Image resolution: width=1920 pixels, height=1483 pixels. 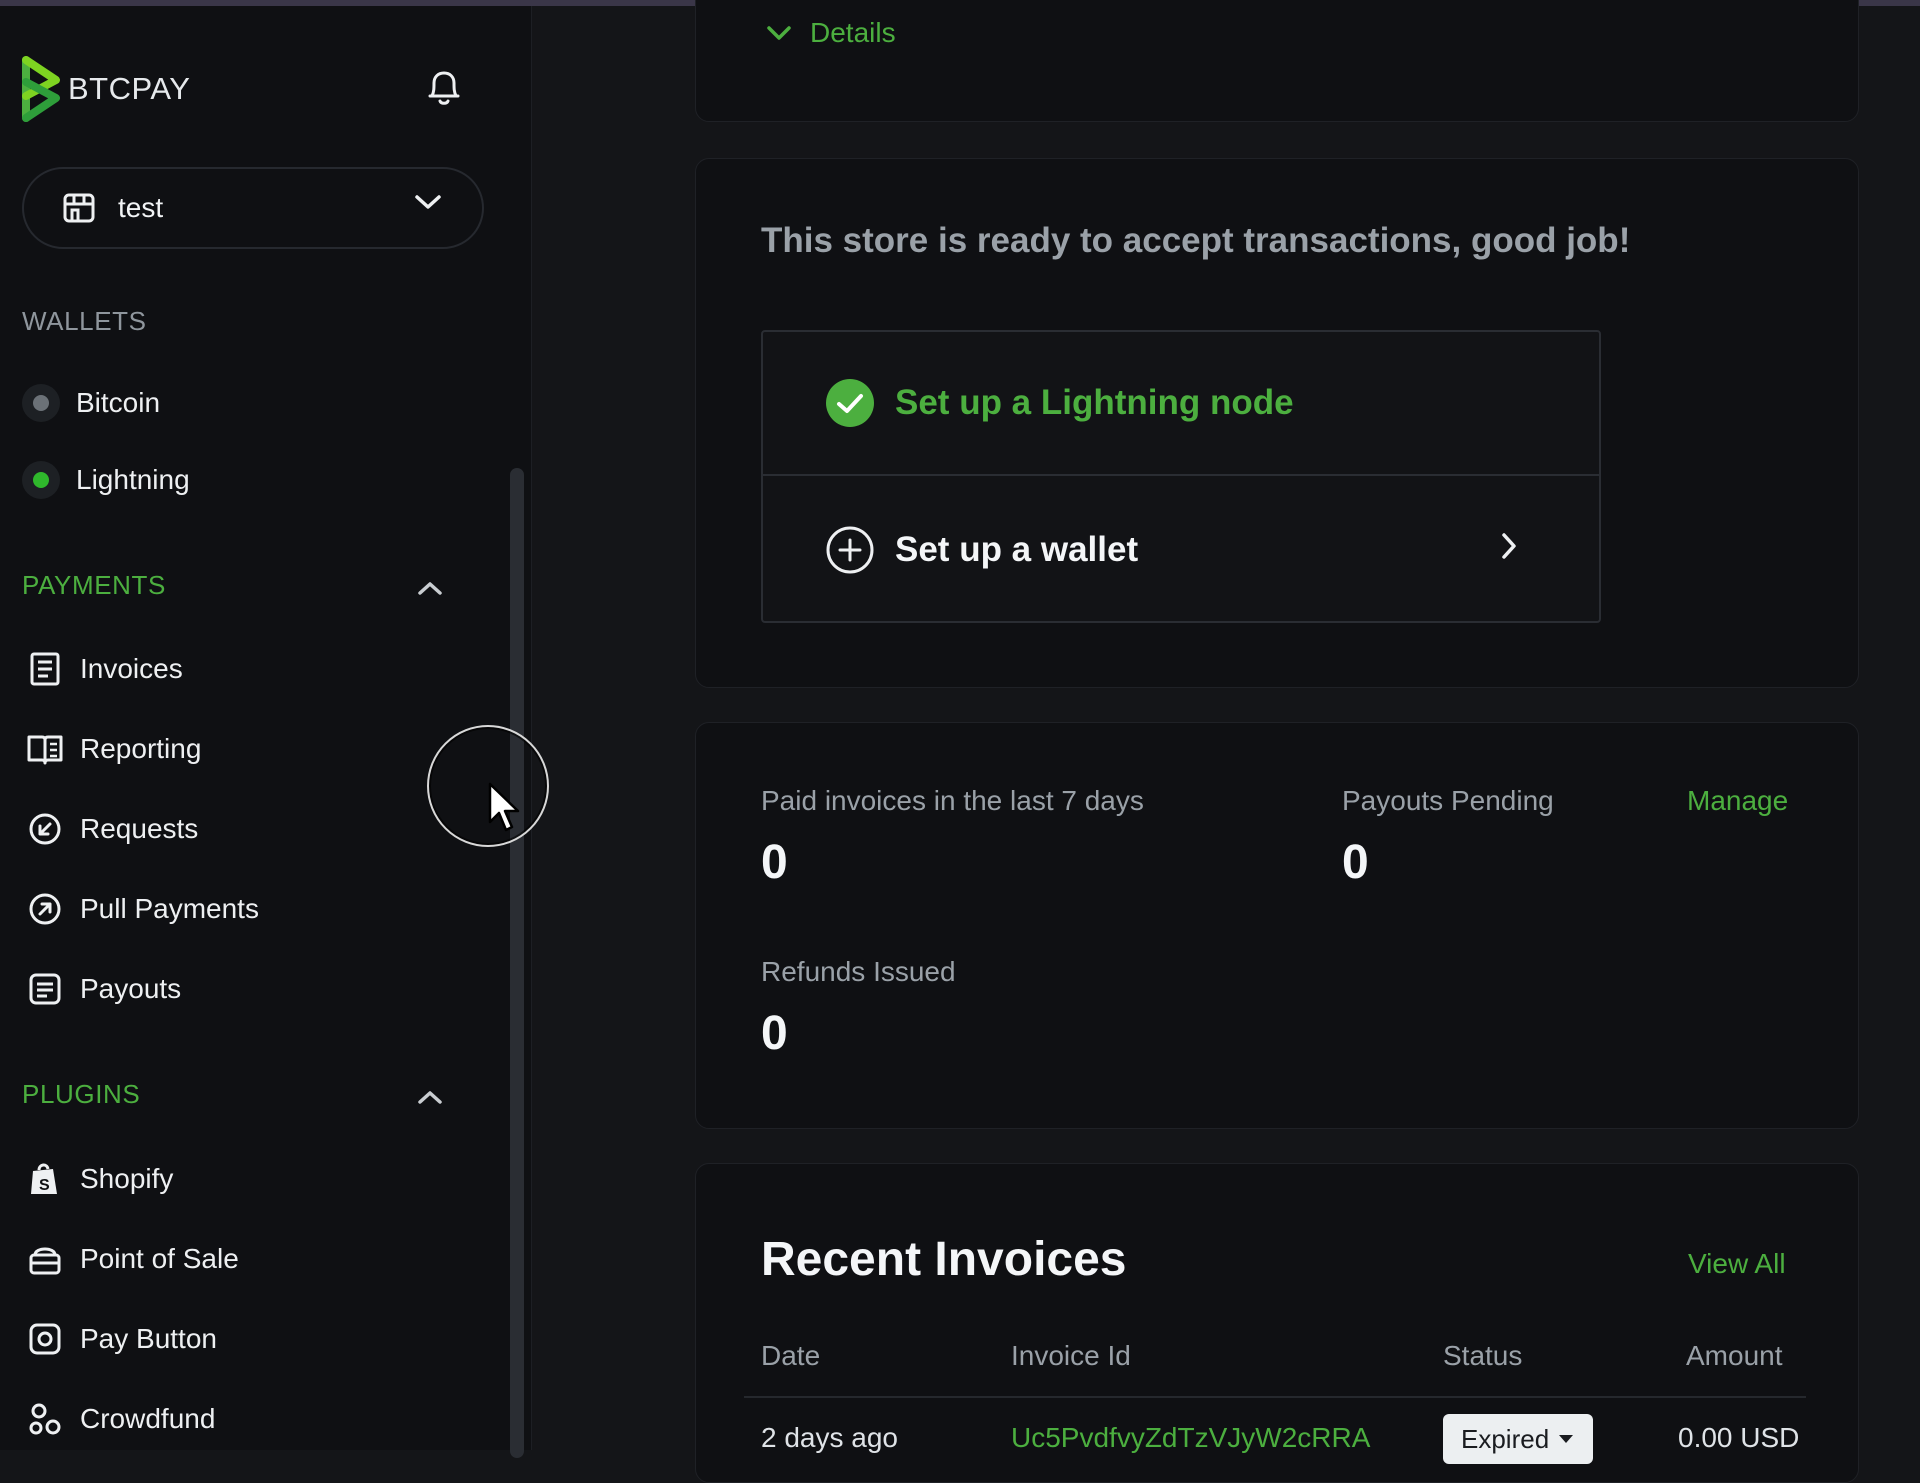 What do you see at coordinates (1518, 1439) in the screenshot?
I see `status-badge: Expired` at bounding box center [1518, 1439].